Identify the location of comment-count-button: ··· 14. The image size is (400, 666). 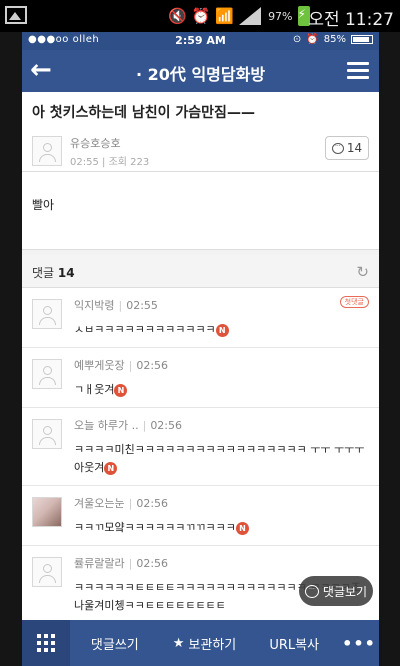
(347, 148).